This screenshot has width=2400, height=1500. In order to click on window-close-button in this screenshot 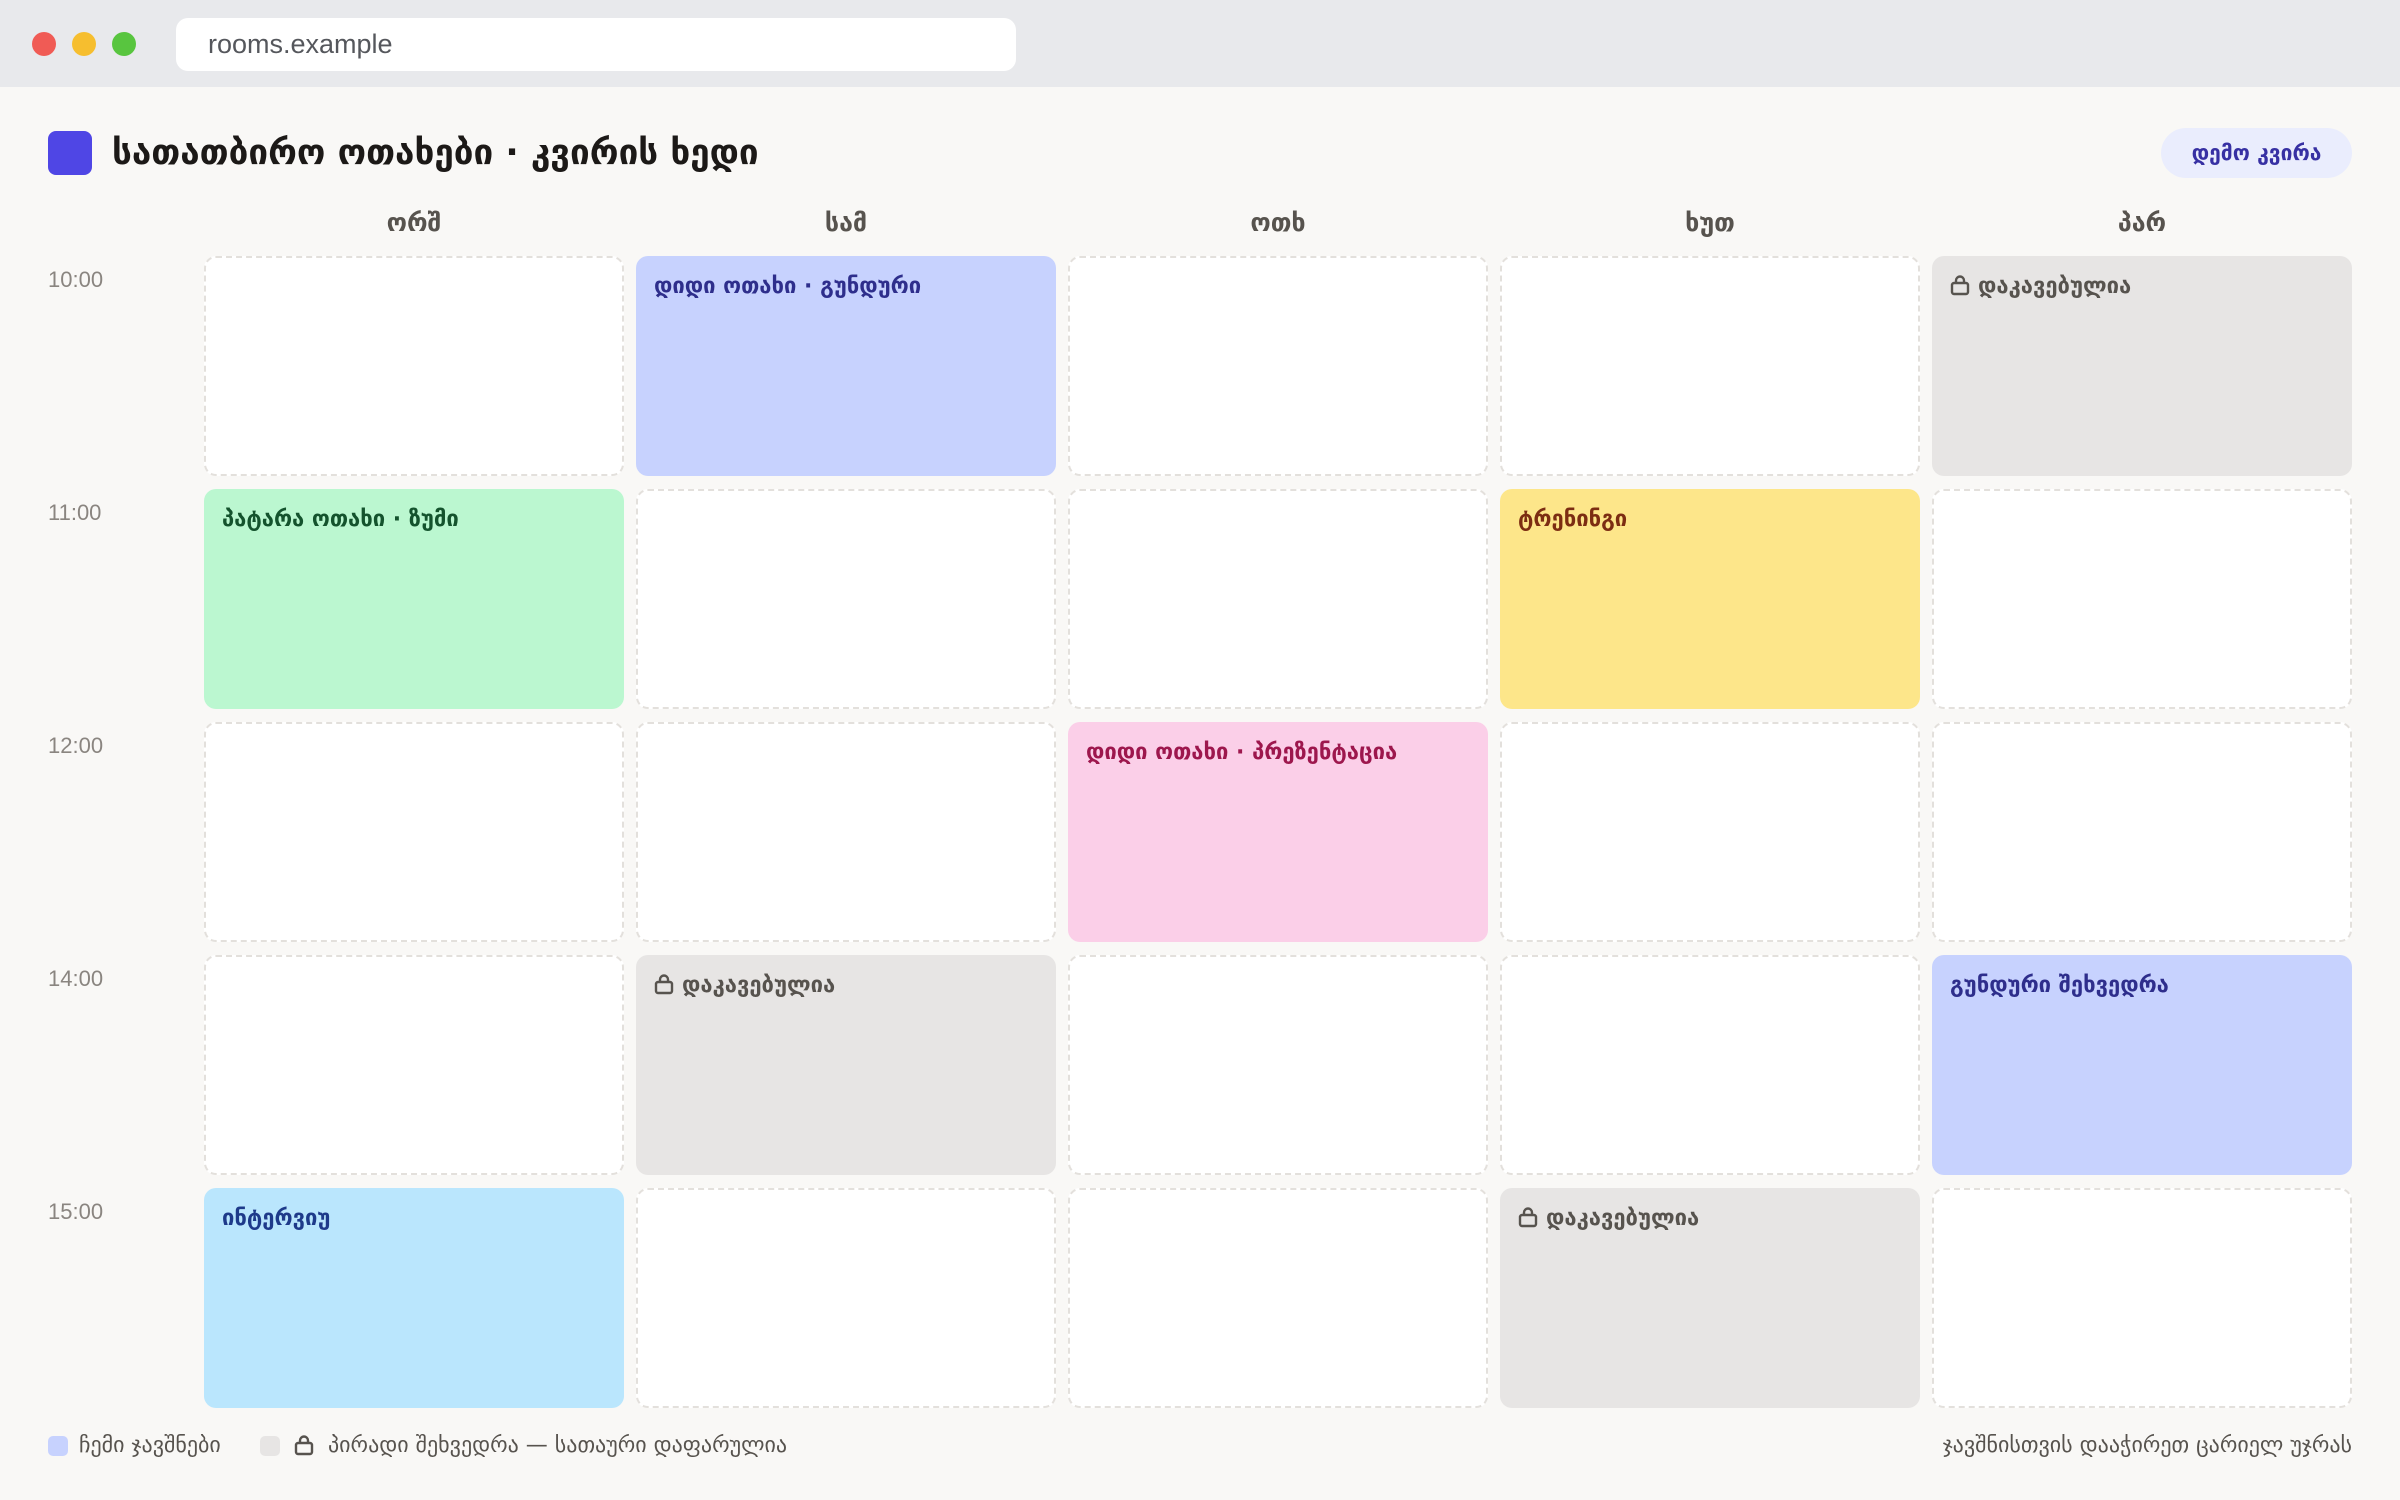, I will do `click(44, 44)`.